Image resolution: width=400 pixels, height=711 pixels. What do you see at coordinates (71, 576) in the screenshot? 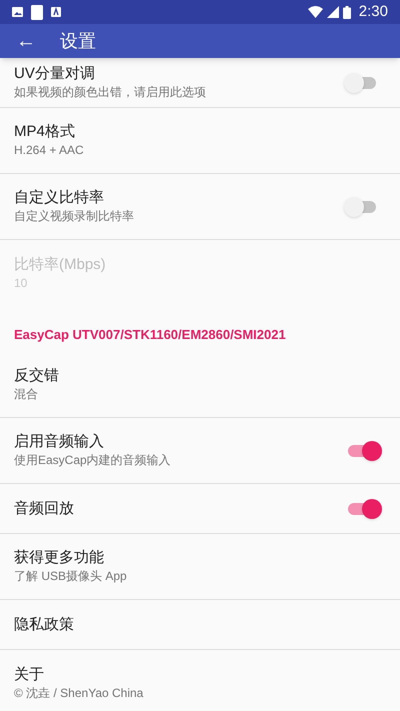
I see `setting-summary: 了解 USB摄像头 App` at bounding box center [71, 576].